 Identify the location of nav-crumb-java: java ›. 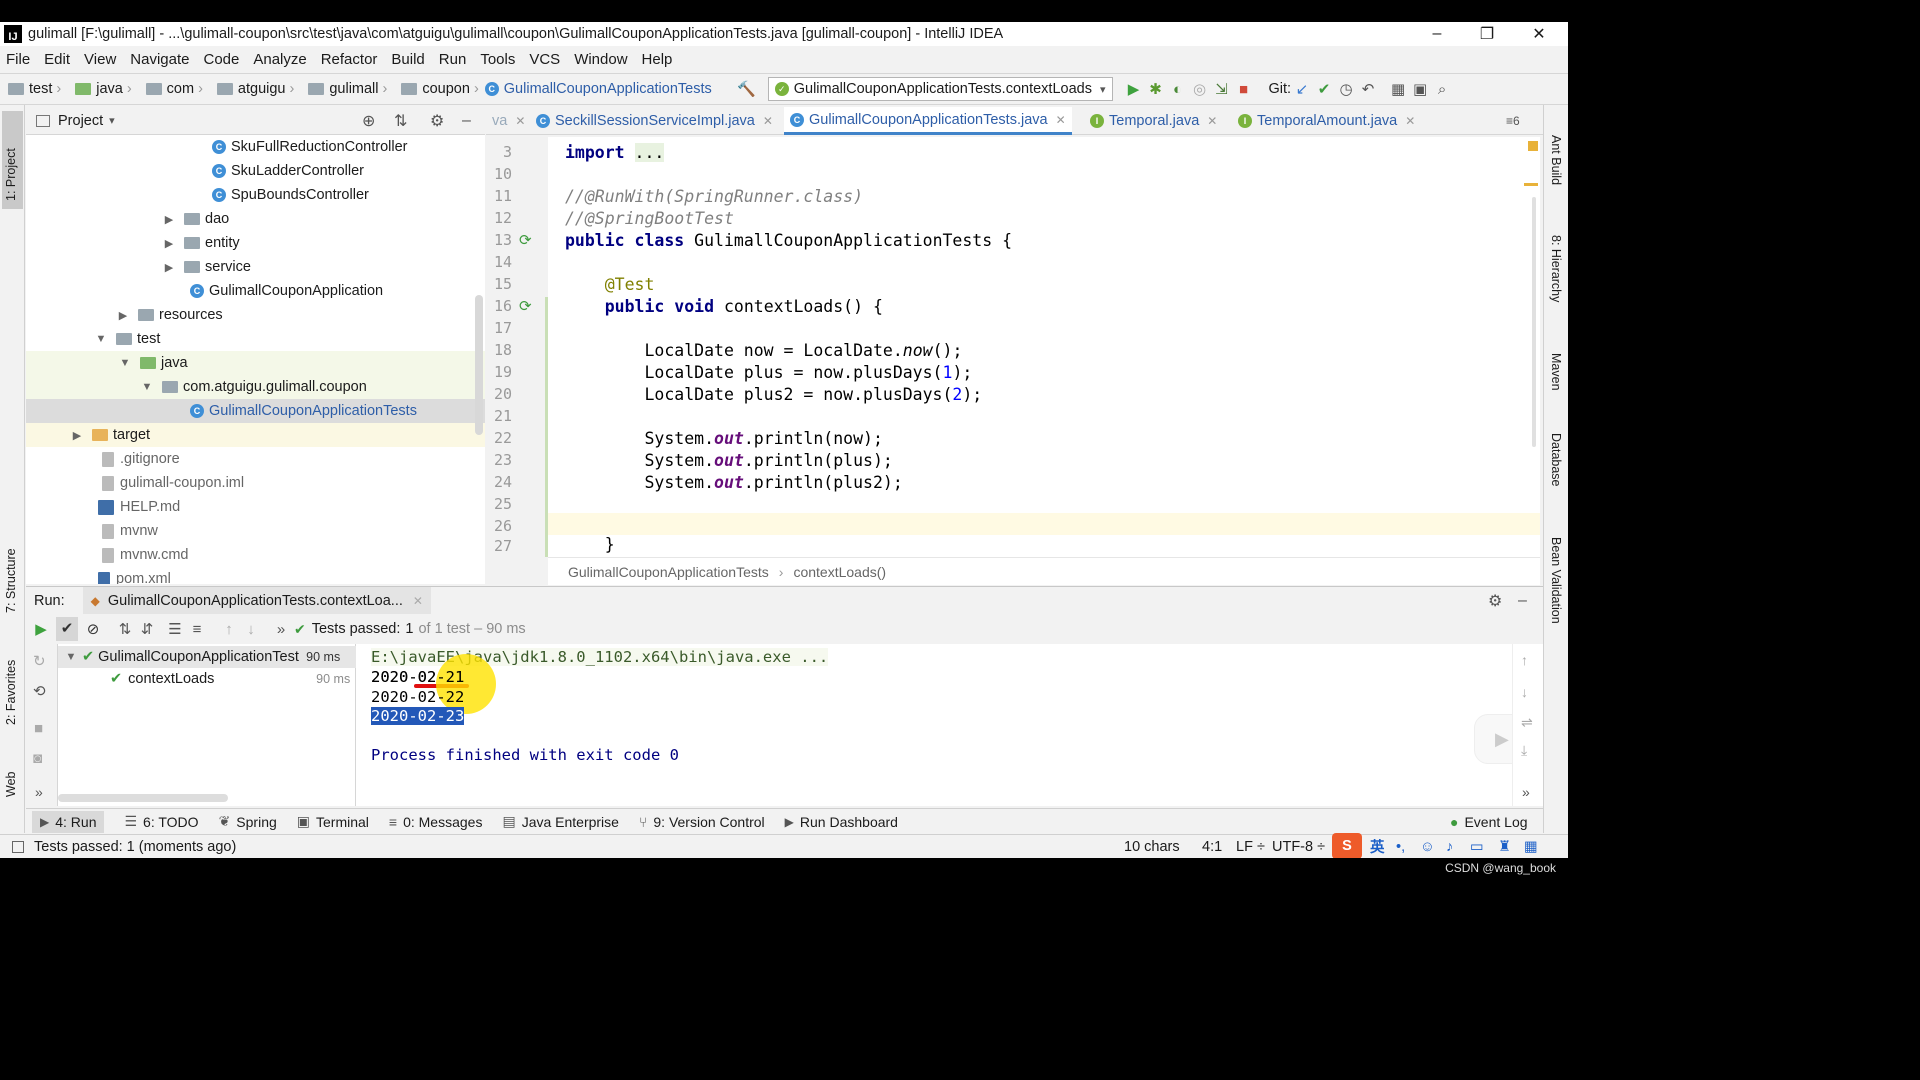
(99, 89).